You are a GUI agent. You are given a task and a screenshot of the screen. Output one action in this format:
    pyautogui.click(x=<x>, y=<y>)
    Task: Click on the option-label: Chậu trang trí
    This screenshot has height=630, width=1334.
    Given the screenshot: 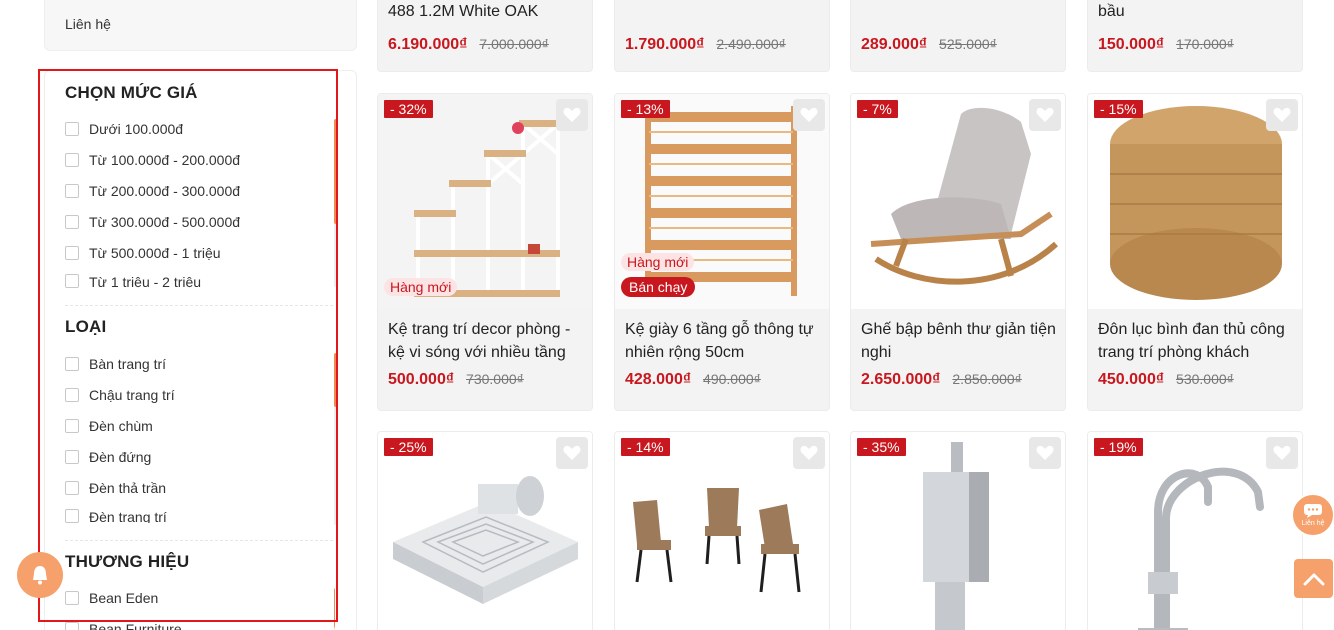 What is the action you would take?
    pyautogui.click(x=132, y=395)
    